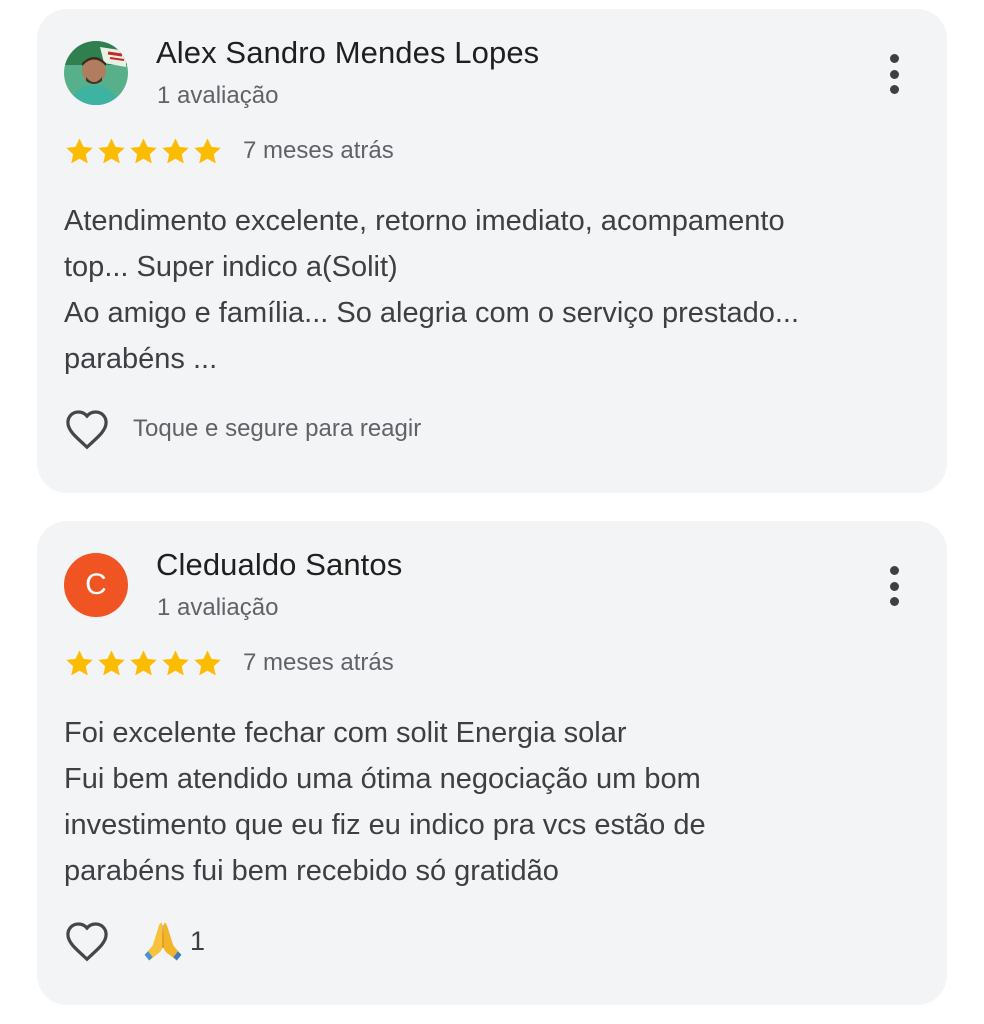 The height and width of the screenshot is (1024, 984). I want to click on reaction-count: 1, so click(198, 940).